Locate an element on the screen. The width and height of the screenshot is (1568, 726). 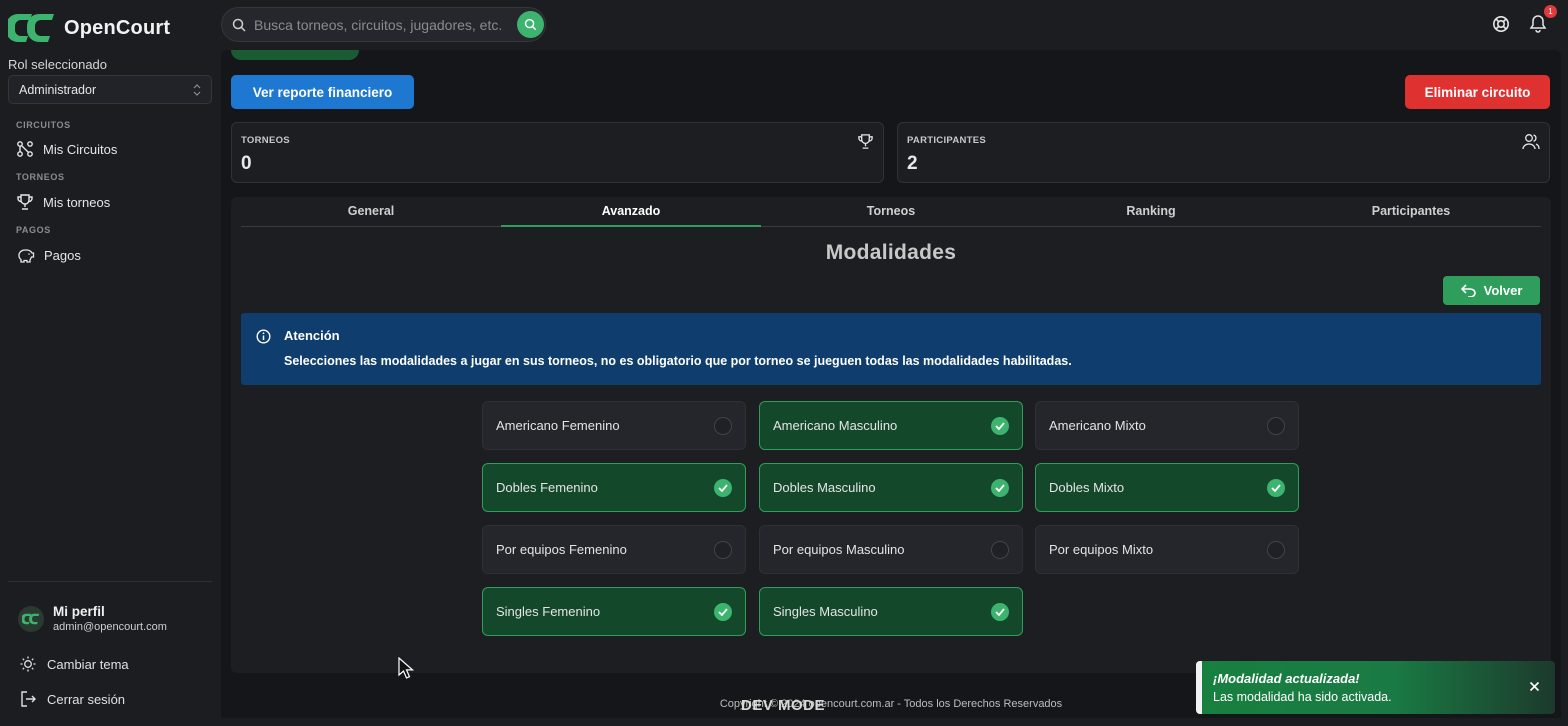
search-button is located at coordinates (530, 24).